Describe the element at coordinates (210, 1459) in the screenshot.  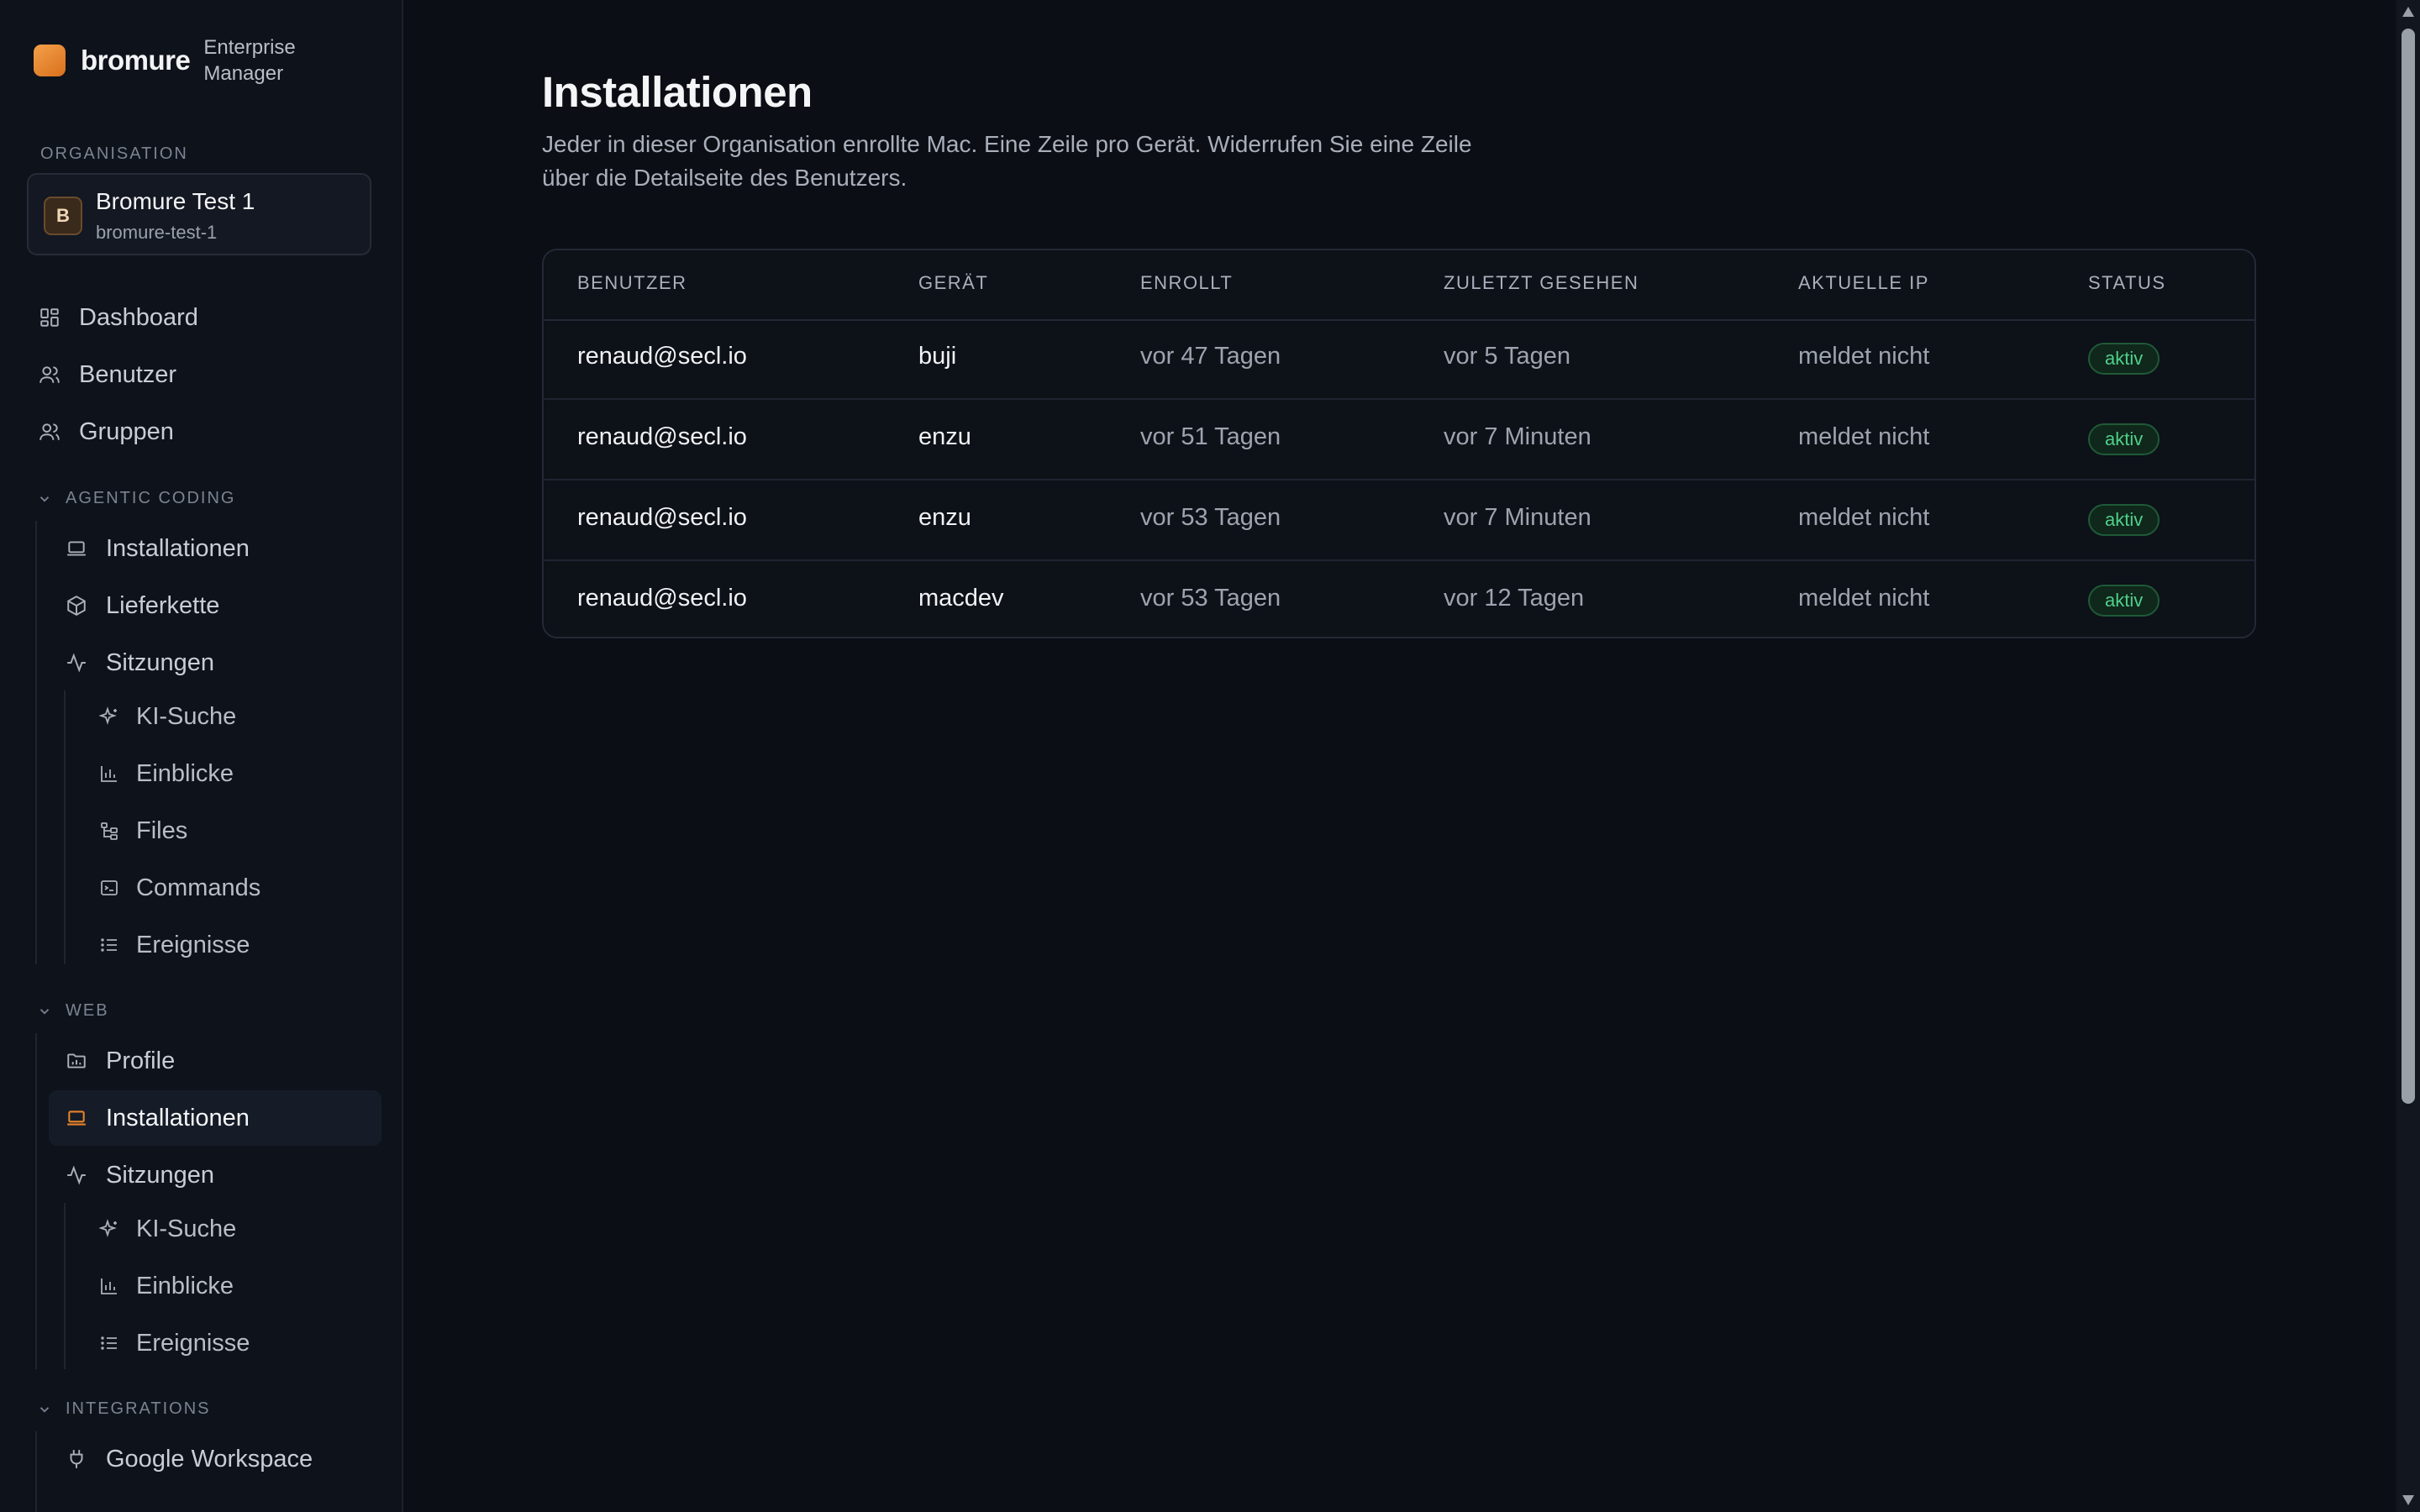
I see `nav-label: Google Workspace` at that location.